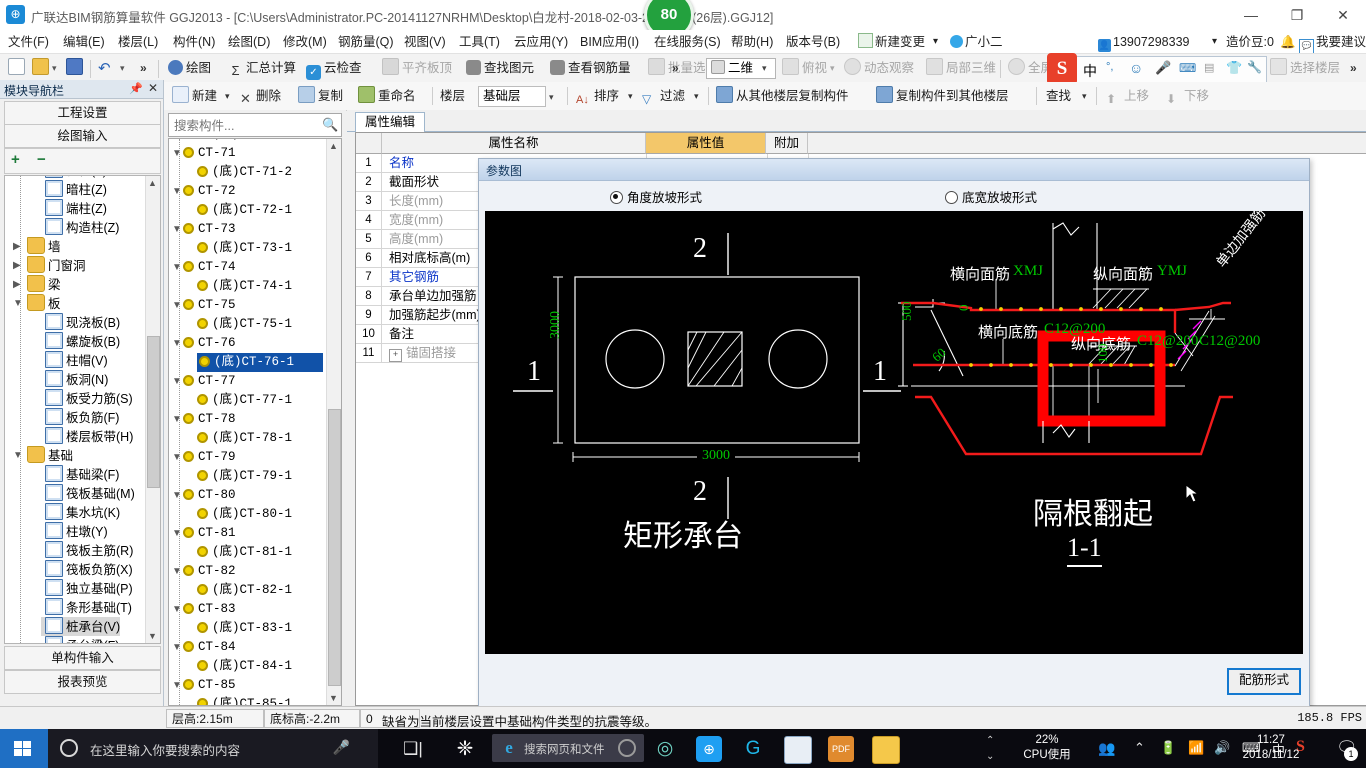 This screenshot has height=768, width=1366. I want to click on component-node: (底)CT-83-1, so click(244, 628).